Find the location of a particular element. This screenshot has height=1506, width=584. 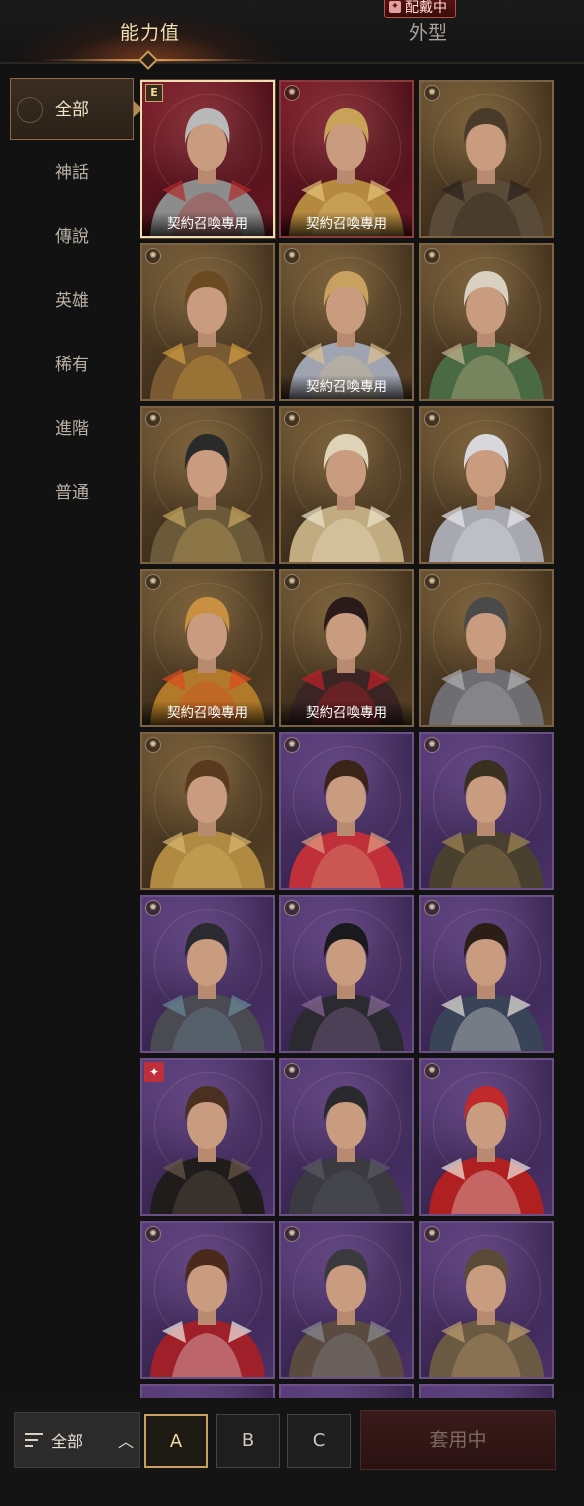

costume-card-hanbok-scholar: ✺ is located at coordinates (486, 974).